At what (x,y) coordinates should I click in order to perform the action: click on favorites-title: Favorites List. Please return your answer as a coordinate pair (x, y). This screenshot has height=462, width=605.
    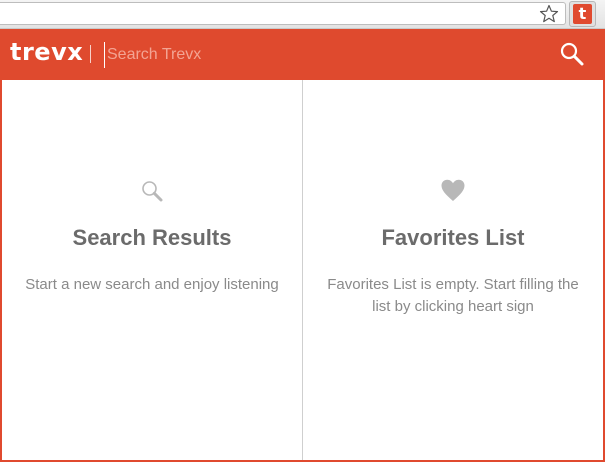
    Looking at the image, I should click on (453, 237).